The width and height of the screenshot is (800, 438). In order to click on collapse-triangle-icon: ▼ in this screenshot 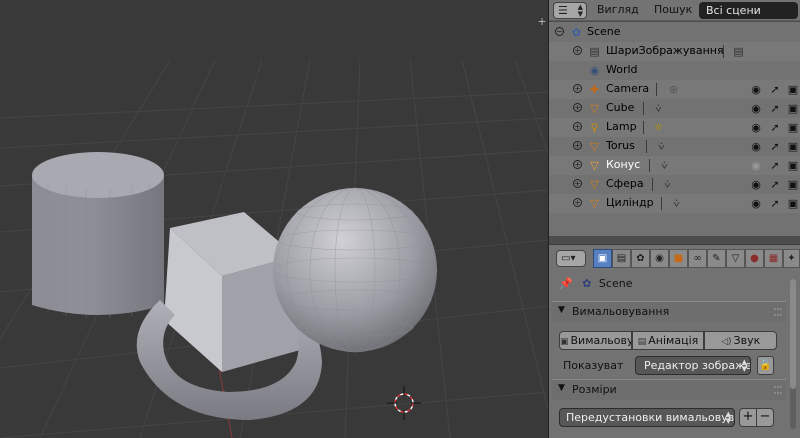, I will do `click(561, 310)`.